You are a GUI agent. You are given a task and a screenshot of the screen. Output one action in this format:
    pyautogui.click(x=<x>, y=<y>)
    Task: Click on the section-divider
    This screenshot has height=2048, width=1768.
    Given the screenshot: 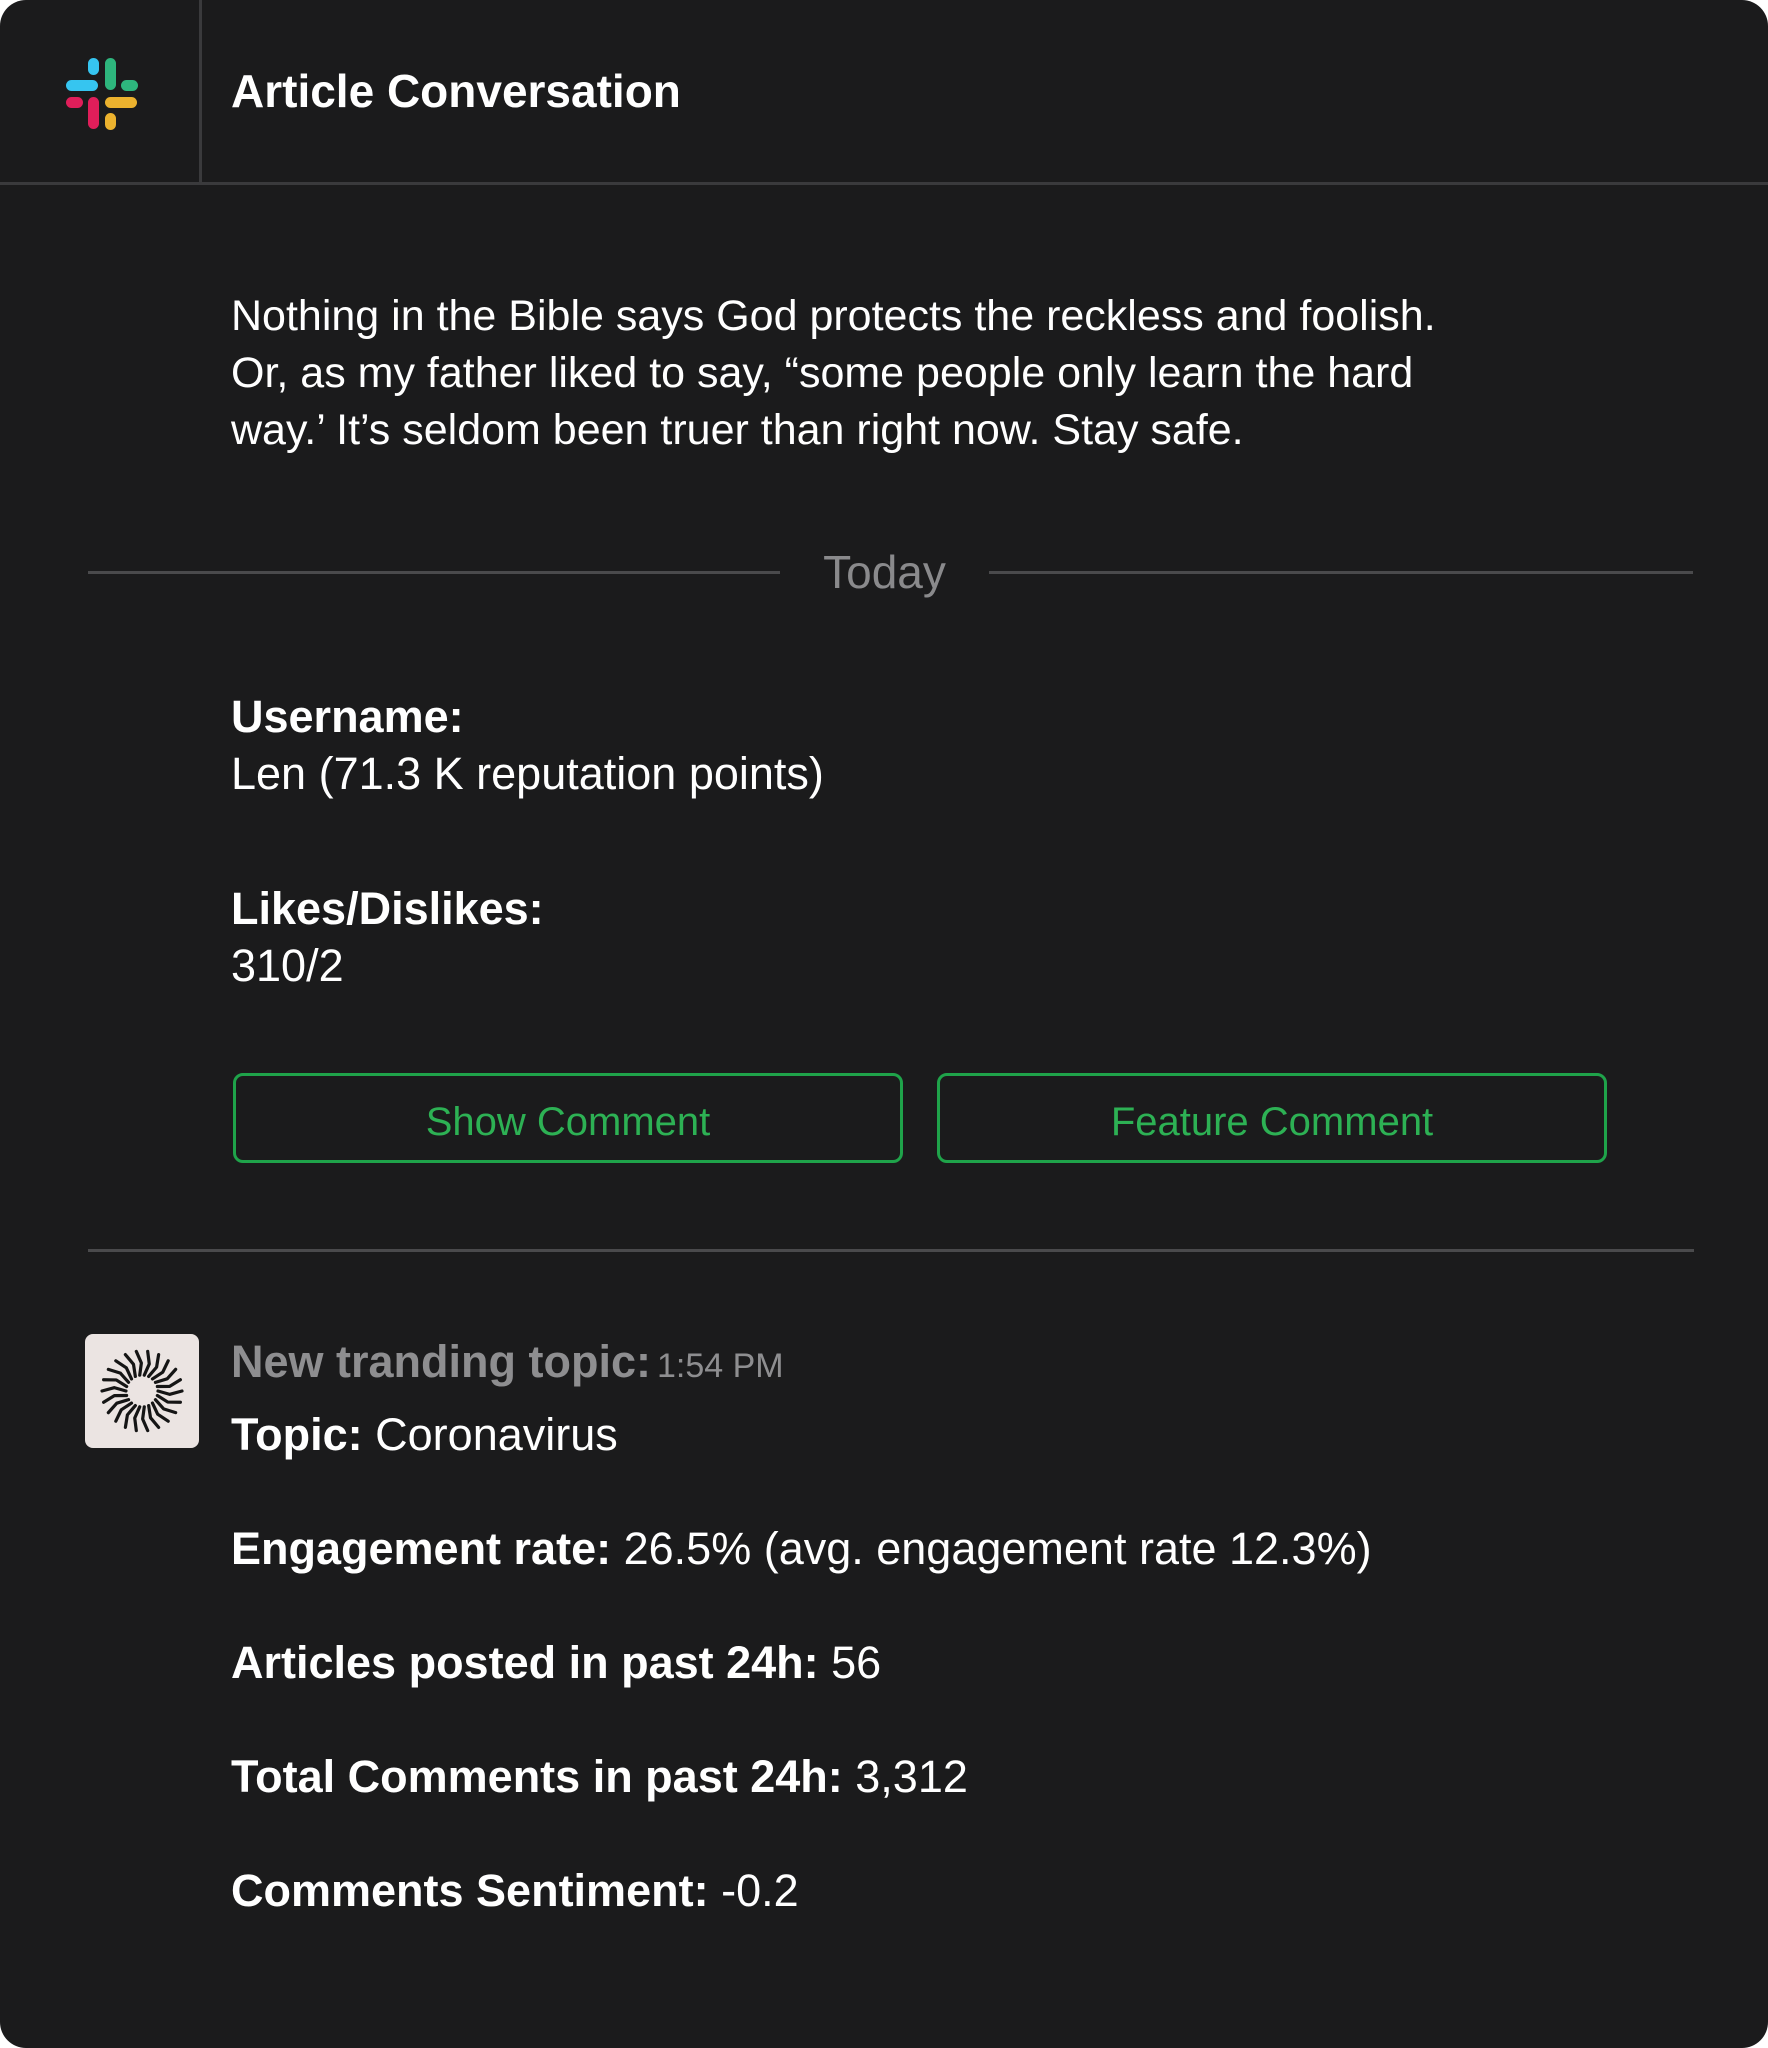 What is the action you would take?
    pyautogui.click(x=891, y=1250)
    